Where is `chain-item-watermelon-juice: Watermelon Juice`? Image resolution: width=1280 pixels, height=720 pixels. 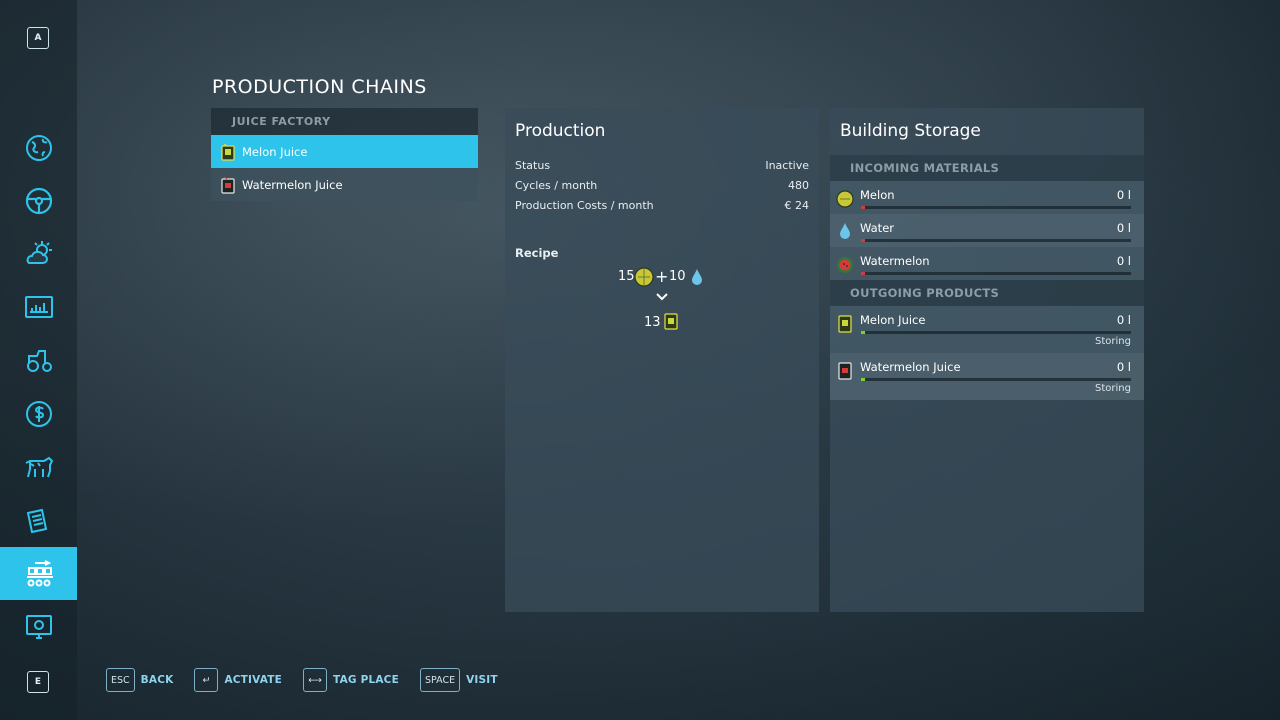 chain-item-watermelon-juice: Watermelon Juice is located at coordinates (344, 184).